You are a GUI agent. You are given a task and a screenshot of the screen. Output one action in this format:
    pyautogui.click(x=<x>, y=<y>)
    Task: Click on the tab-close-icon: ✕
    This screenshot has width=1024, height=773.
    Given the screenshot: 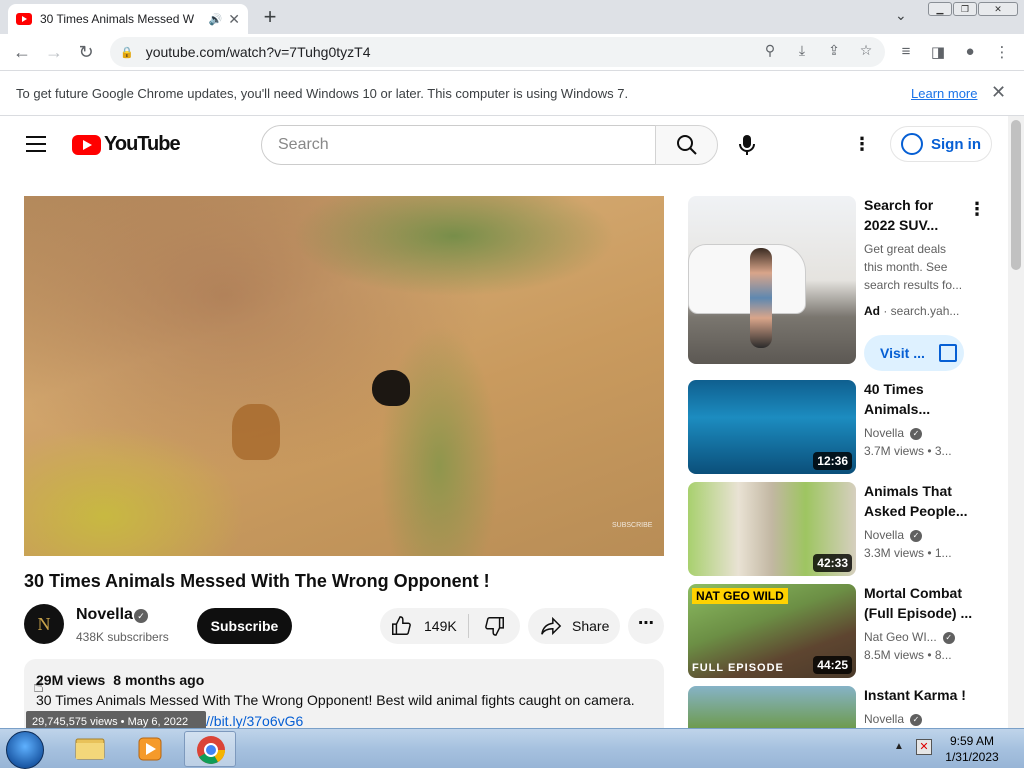 What is the action you would take?
    pyautogui.click(x=234, y=19)
    